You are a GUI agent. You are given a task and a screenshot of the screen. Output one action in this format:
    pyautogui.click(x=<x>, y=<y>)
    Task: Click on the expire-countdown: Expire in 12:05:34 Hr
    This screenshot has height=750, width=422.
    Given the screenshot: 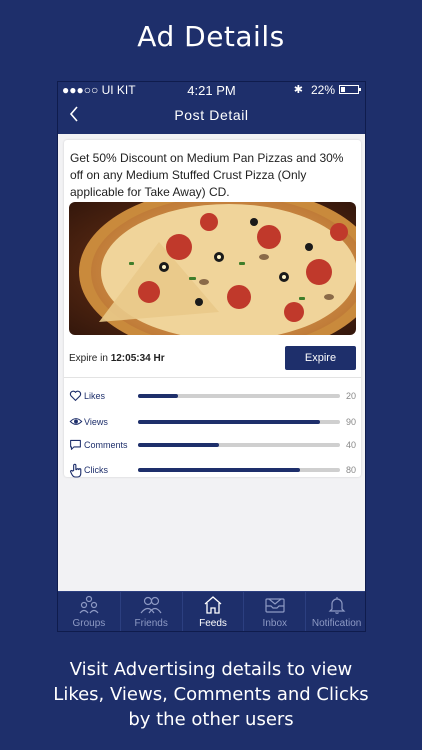 What is the action you would take?
    pyautogui.click(x=117, y=358)
    